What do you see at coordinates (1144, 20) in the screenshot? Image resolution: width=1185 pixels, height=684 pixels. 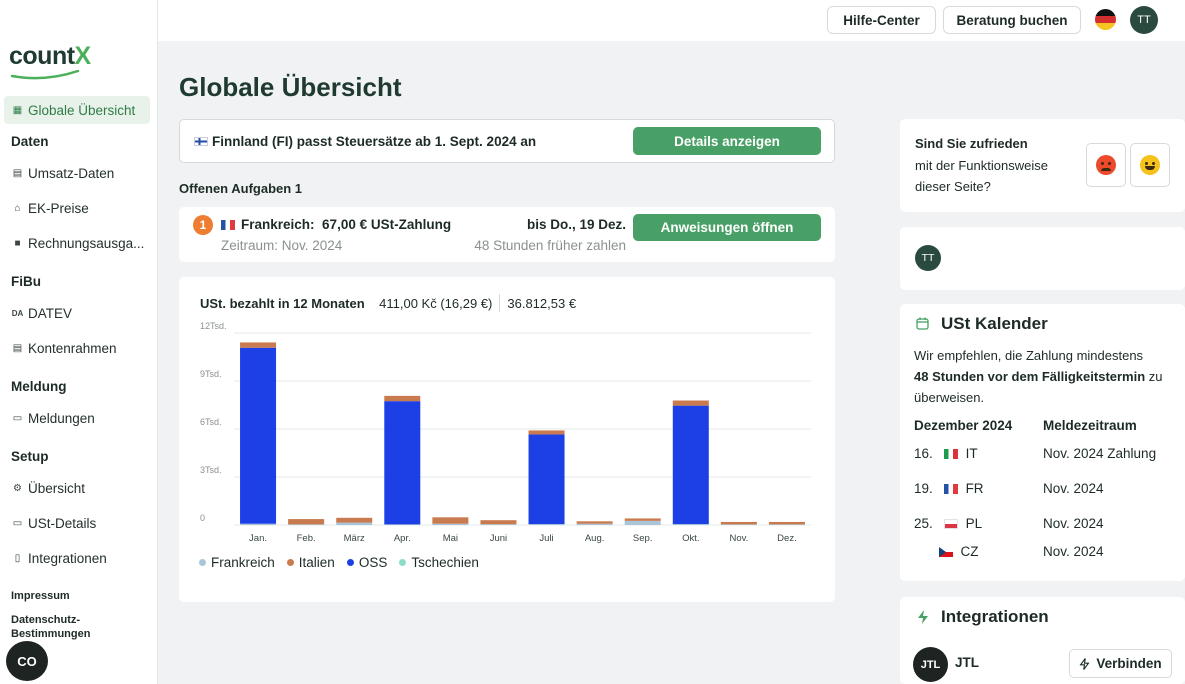 I see `user-avatar: TT` at bounding box center [1144, 20].